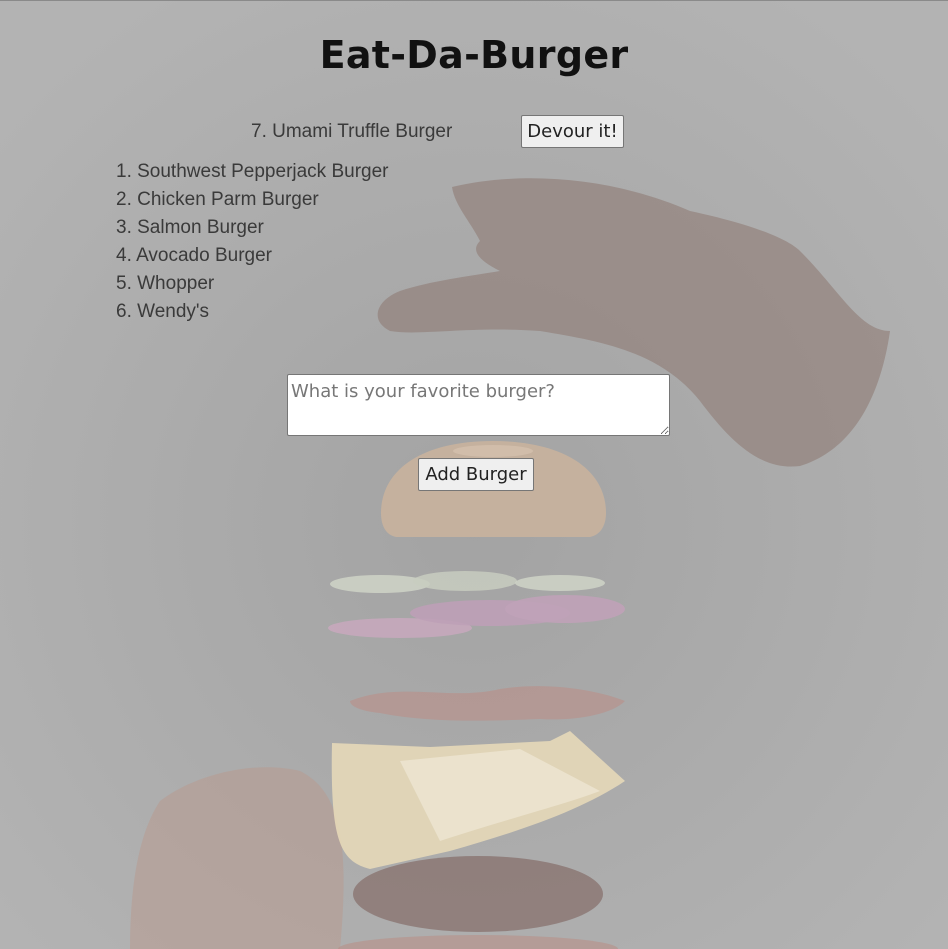 The width and height of the screenshot is (948, 949). I want to click on devoured-burger-label: 7. Umami Truffle Burger, so click(352, 131).